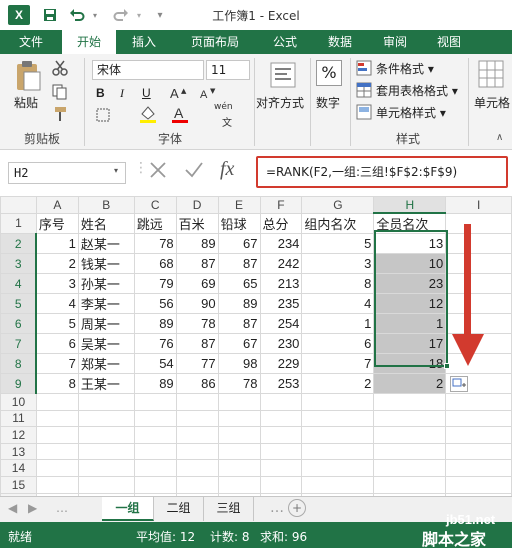 This screenshot has width=512, height=548. I want to click on scroll-left-icon: ◀, so click(12, 508).